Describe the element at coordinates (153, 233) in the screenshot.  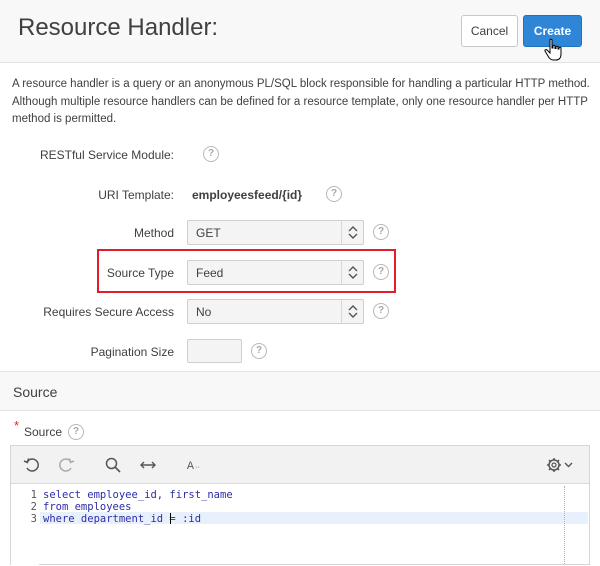
I see `method-label: Method` at that location.